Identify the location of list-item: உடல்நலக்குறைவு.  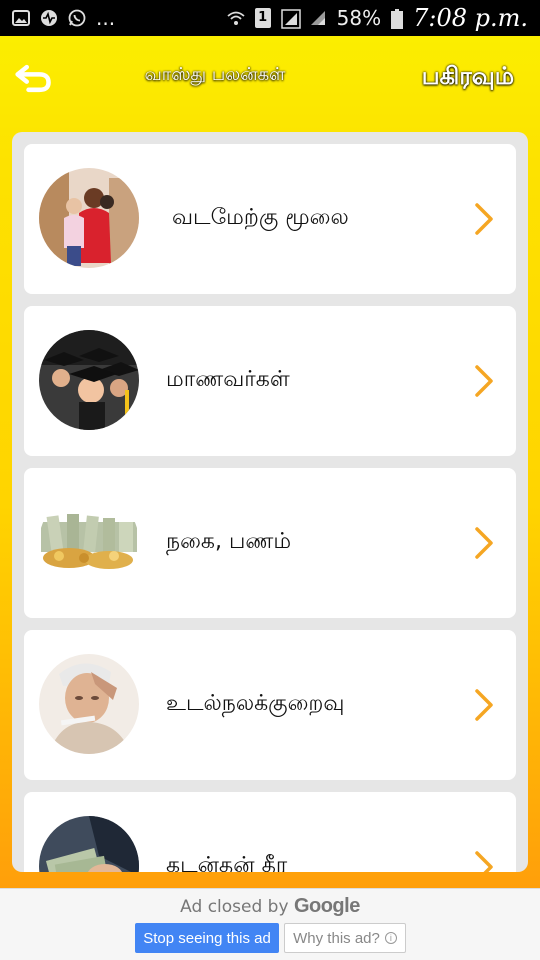
(270, 705).